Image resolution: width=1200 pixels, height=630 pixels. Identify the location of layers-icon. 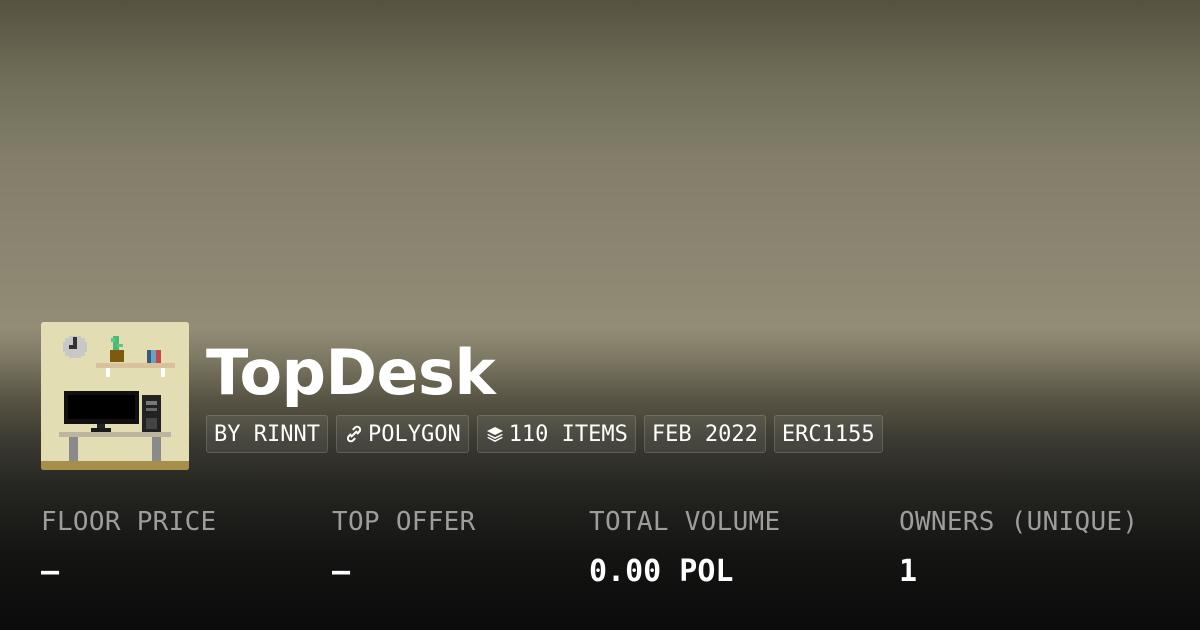
(494, 434).